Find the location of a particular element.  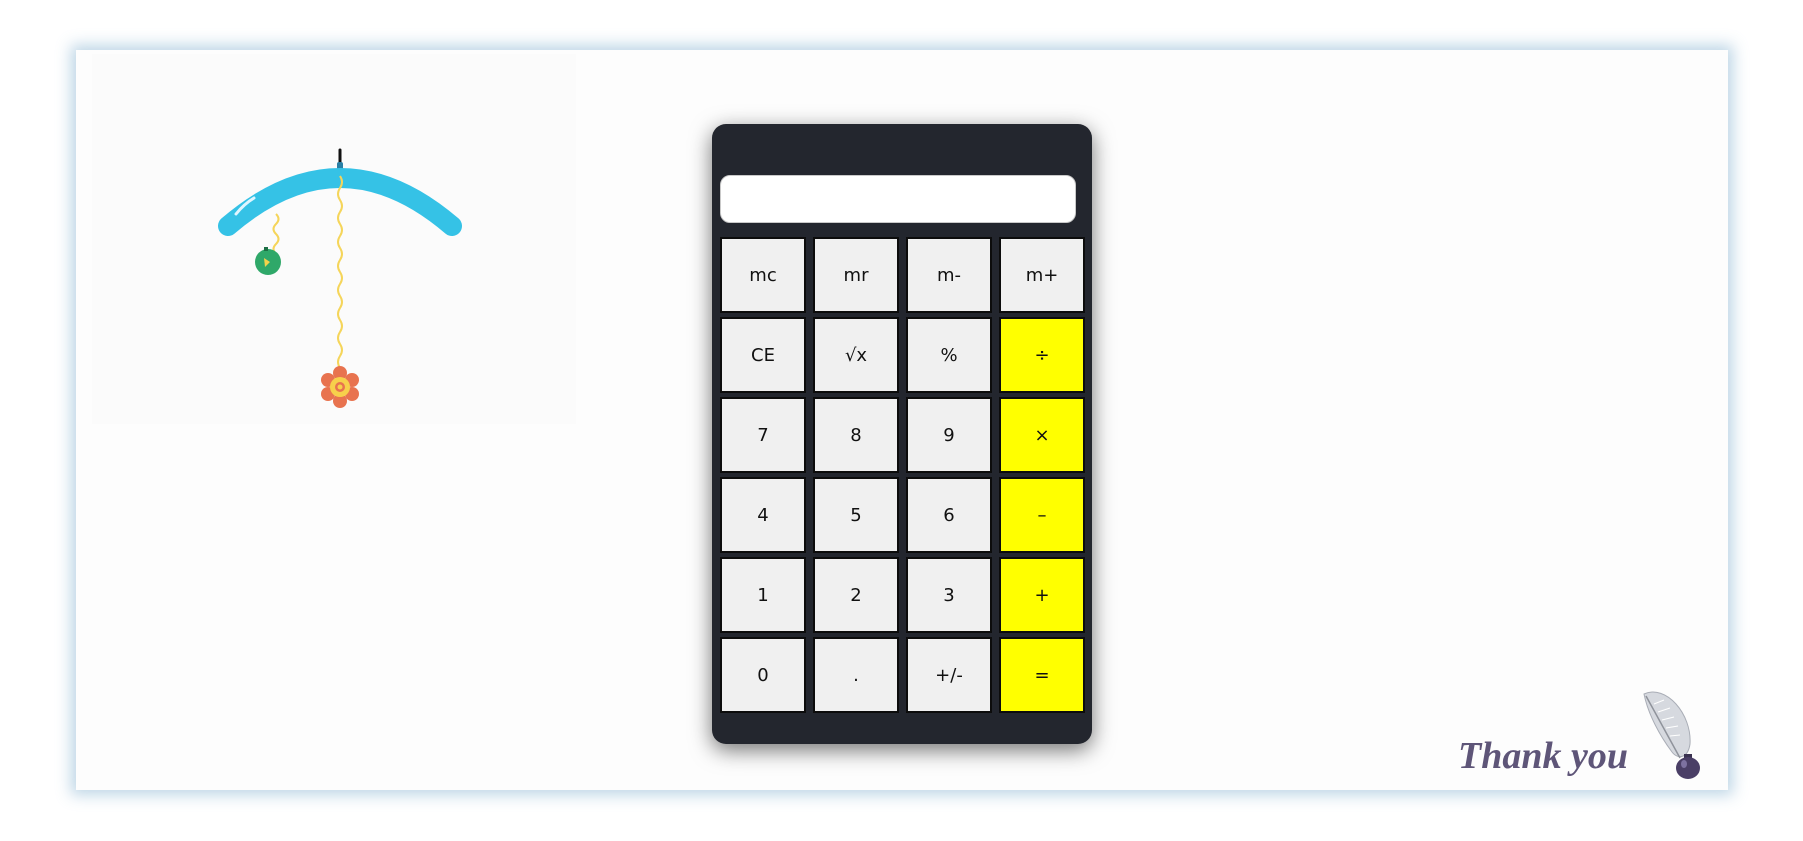

key-9: 9 is located at coordinates (949, 435).